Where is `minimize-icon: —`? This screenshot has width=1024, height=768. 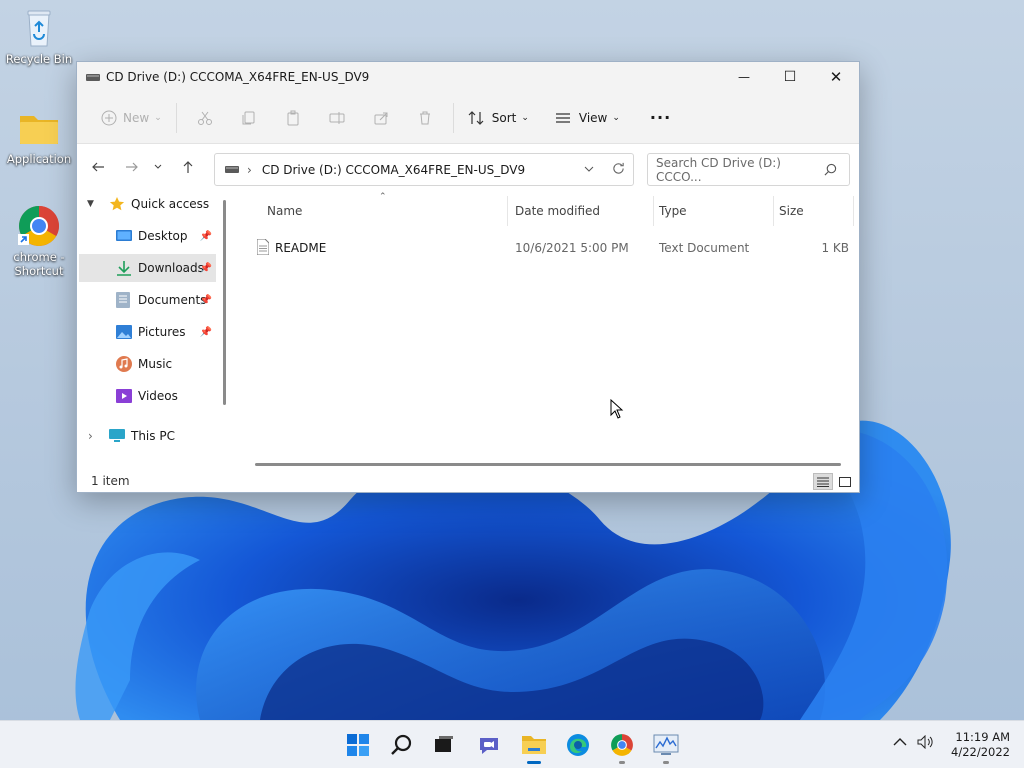 minimize-icon: — is located at coordinates (744, 77).